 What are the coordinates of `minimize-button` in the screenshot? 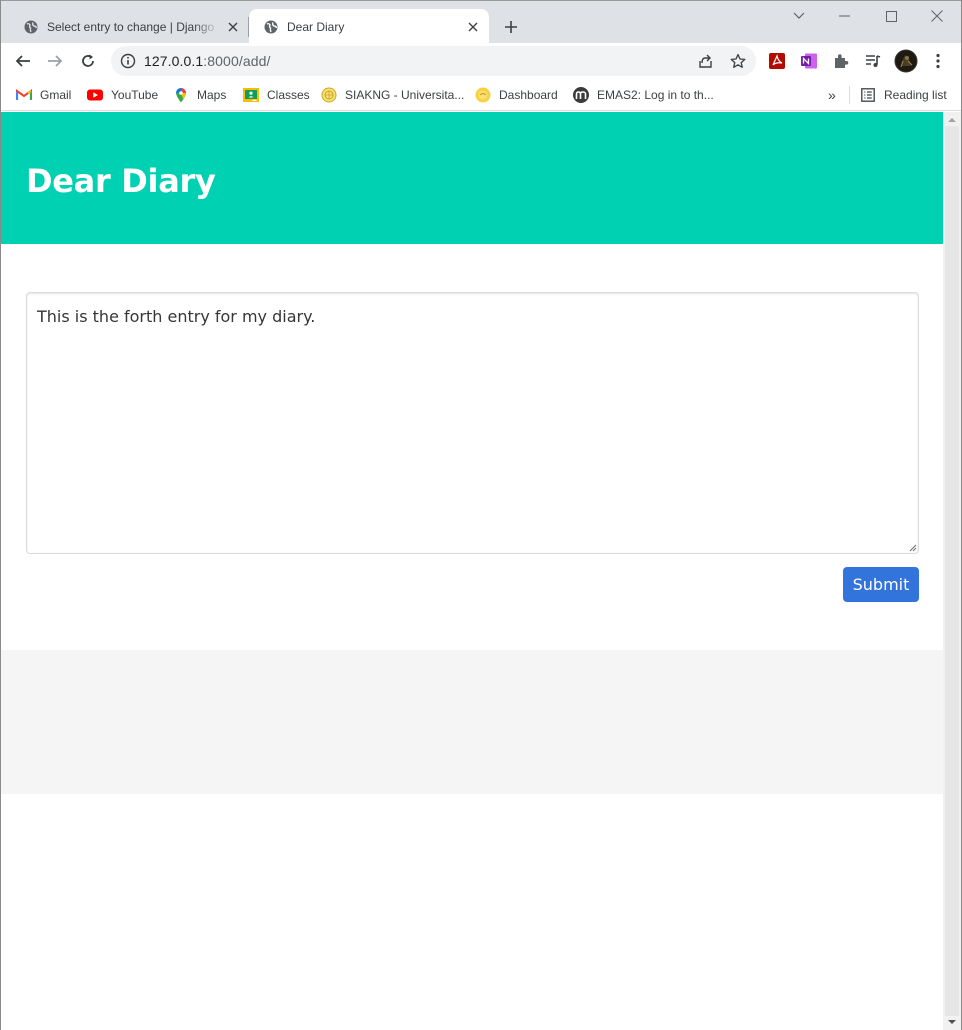 It's located at (845, 16).